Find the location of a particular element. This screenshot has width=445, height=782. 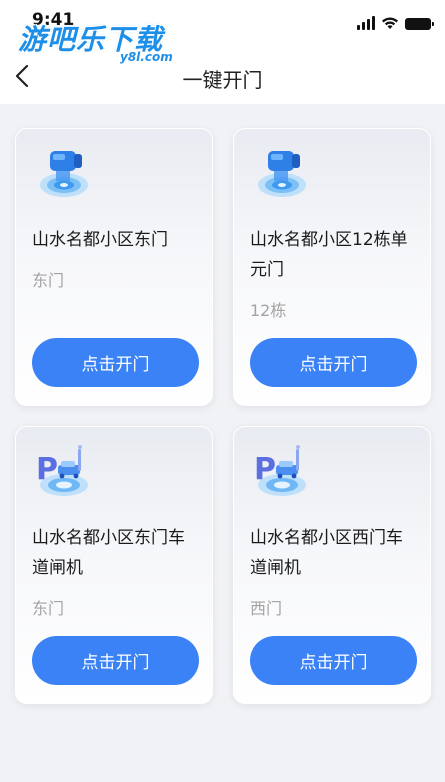

card-title: 山水名都小区东门车道闸机 is located at coordinates (108, 553).